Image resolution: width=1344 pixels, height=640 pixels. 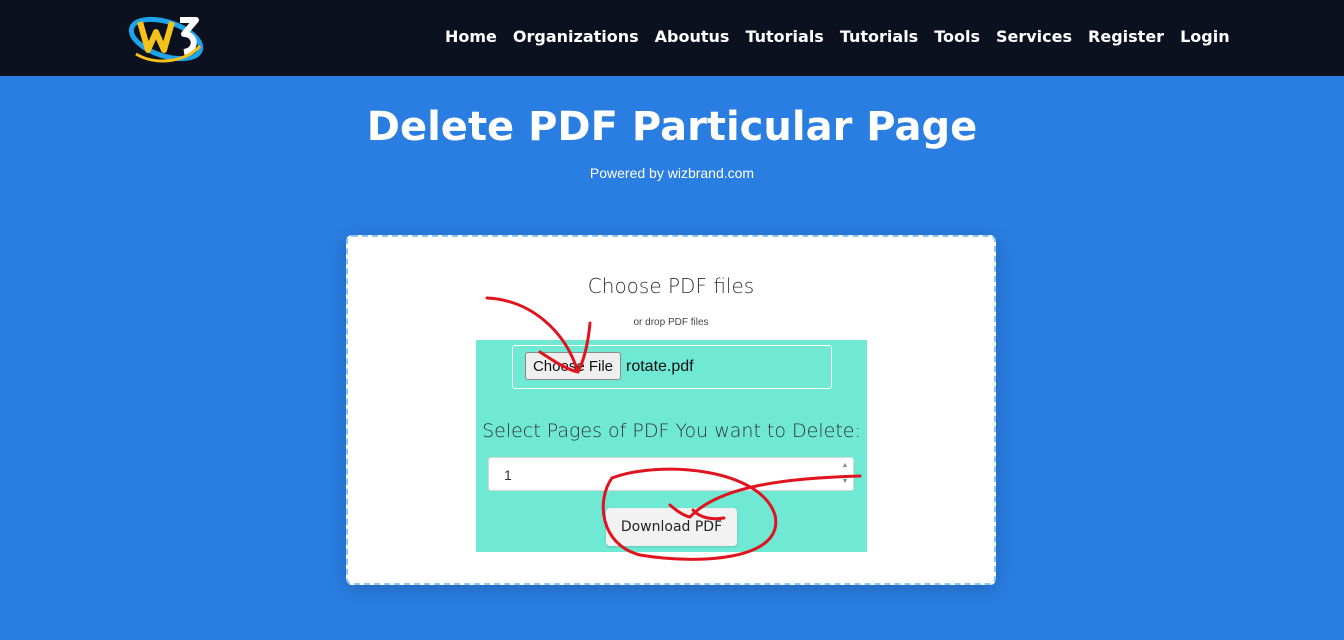 What do you see at coordinates (1126, 36) in the screenshot?
I see `nav-register: Register` at bounding box center [1126, 36].